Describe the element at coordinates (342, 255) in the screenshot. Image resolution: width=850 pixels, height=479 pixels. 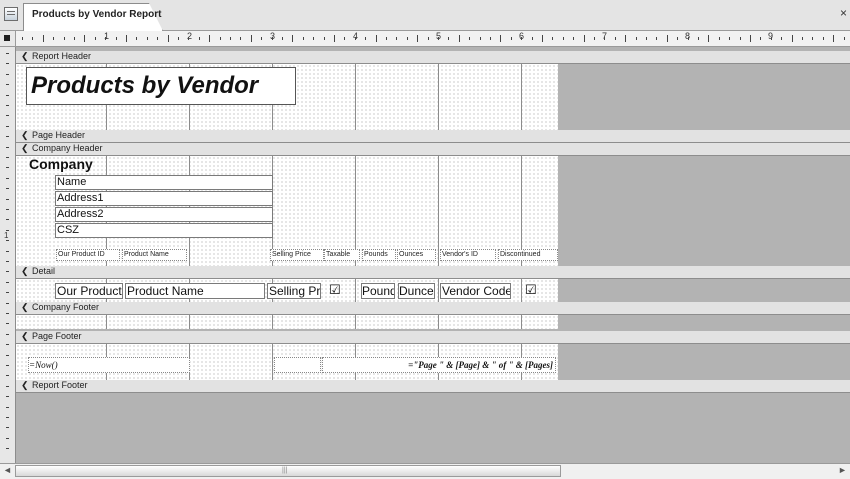
I see `label-taxable: Taxable` at that location.